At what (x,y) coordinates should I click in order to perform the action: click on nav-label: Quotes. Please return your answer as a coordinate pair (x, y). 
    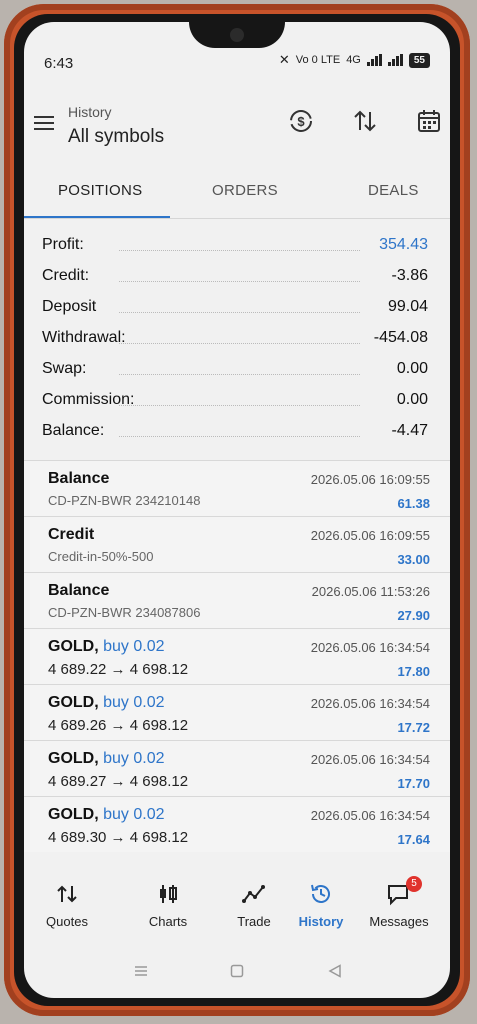
    Looking at the image, I should click on (67, 921).